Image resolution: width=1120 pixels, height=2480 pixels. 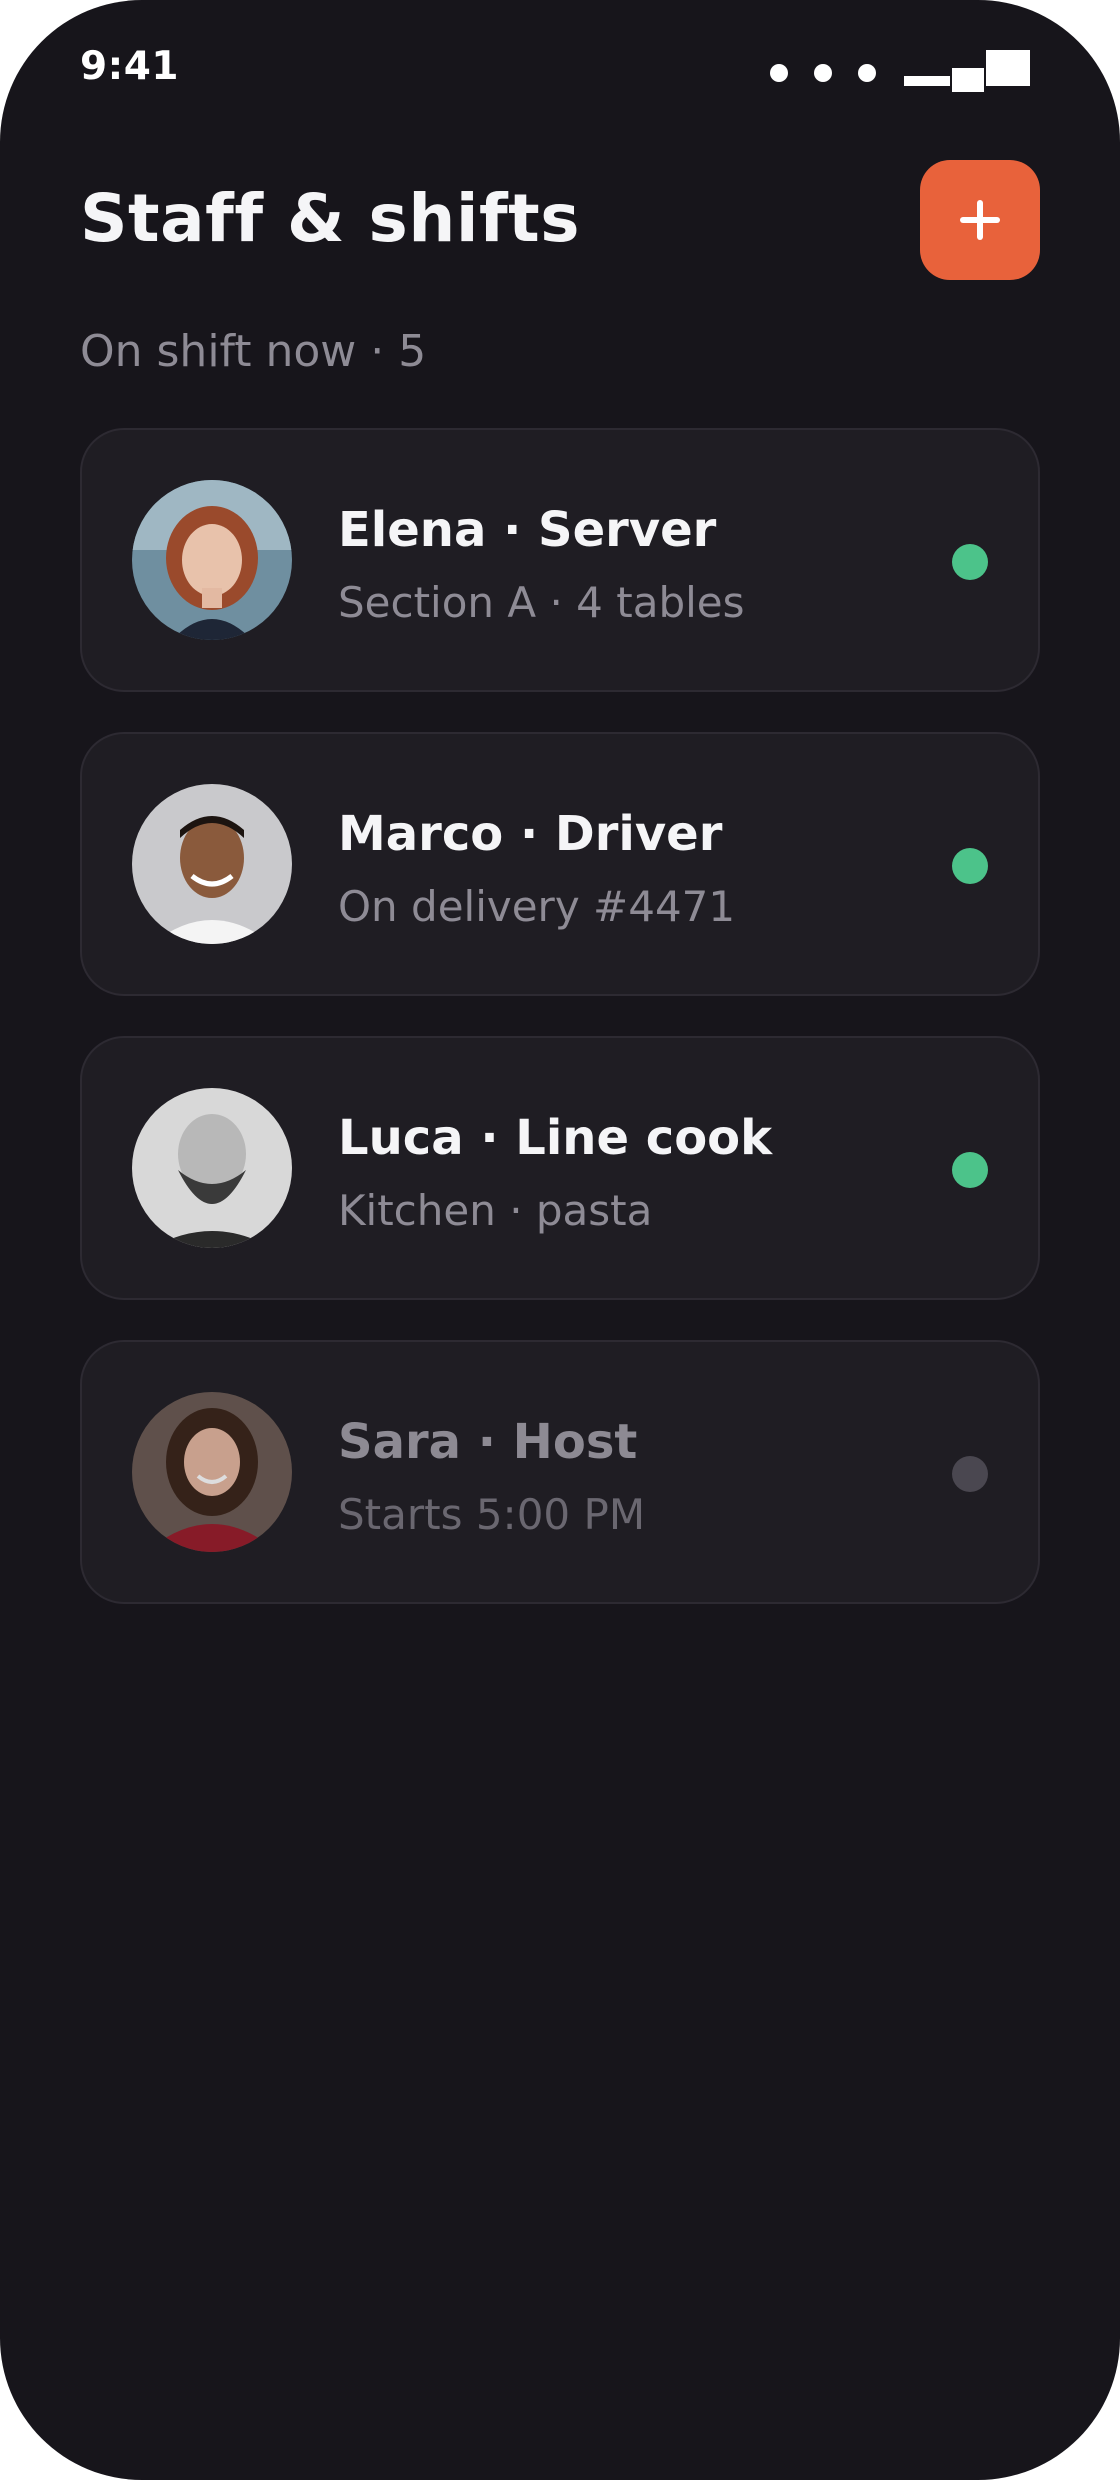 I want to click on status-bar: 9:41, so click(x=555, y=70).